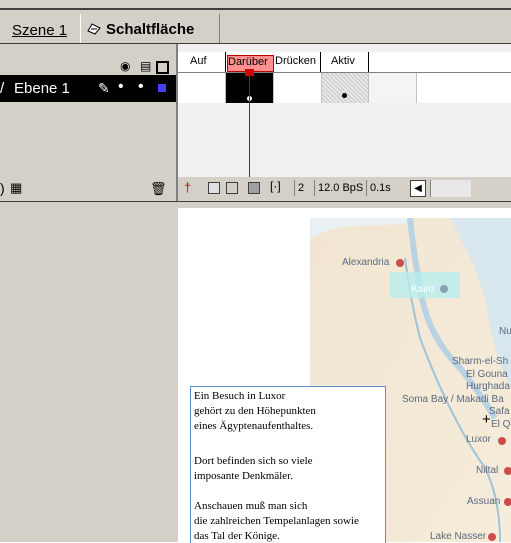  What do you see at coordinates (300, 188) in the screenshot?
I see `current-frame: 2` at bounding box center [300, 188].